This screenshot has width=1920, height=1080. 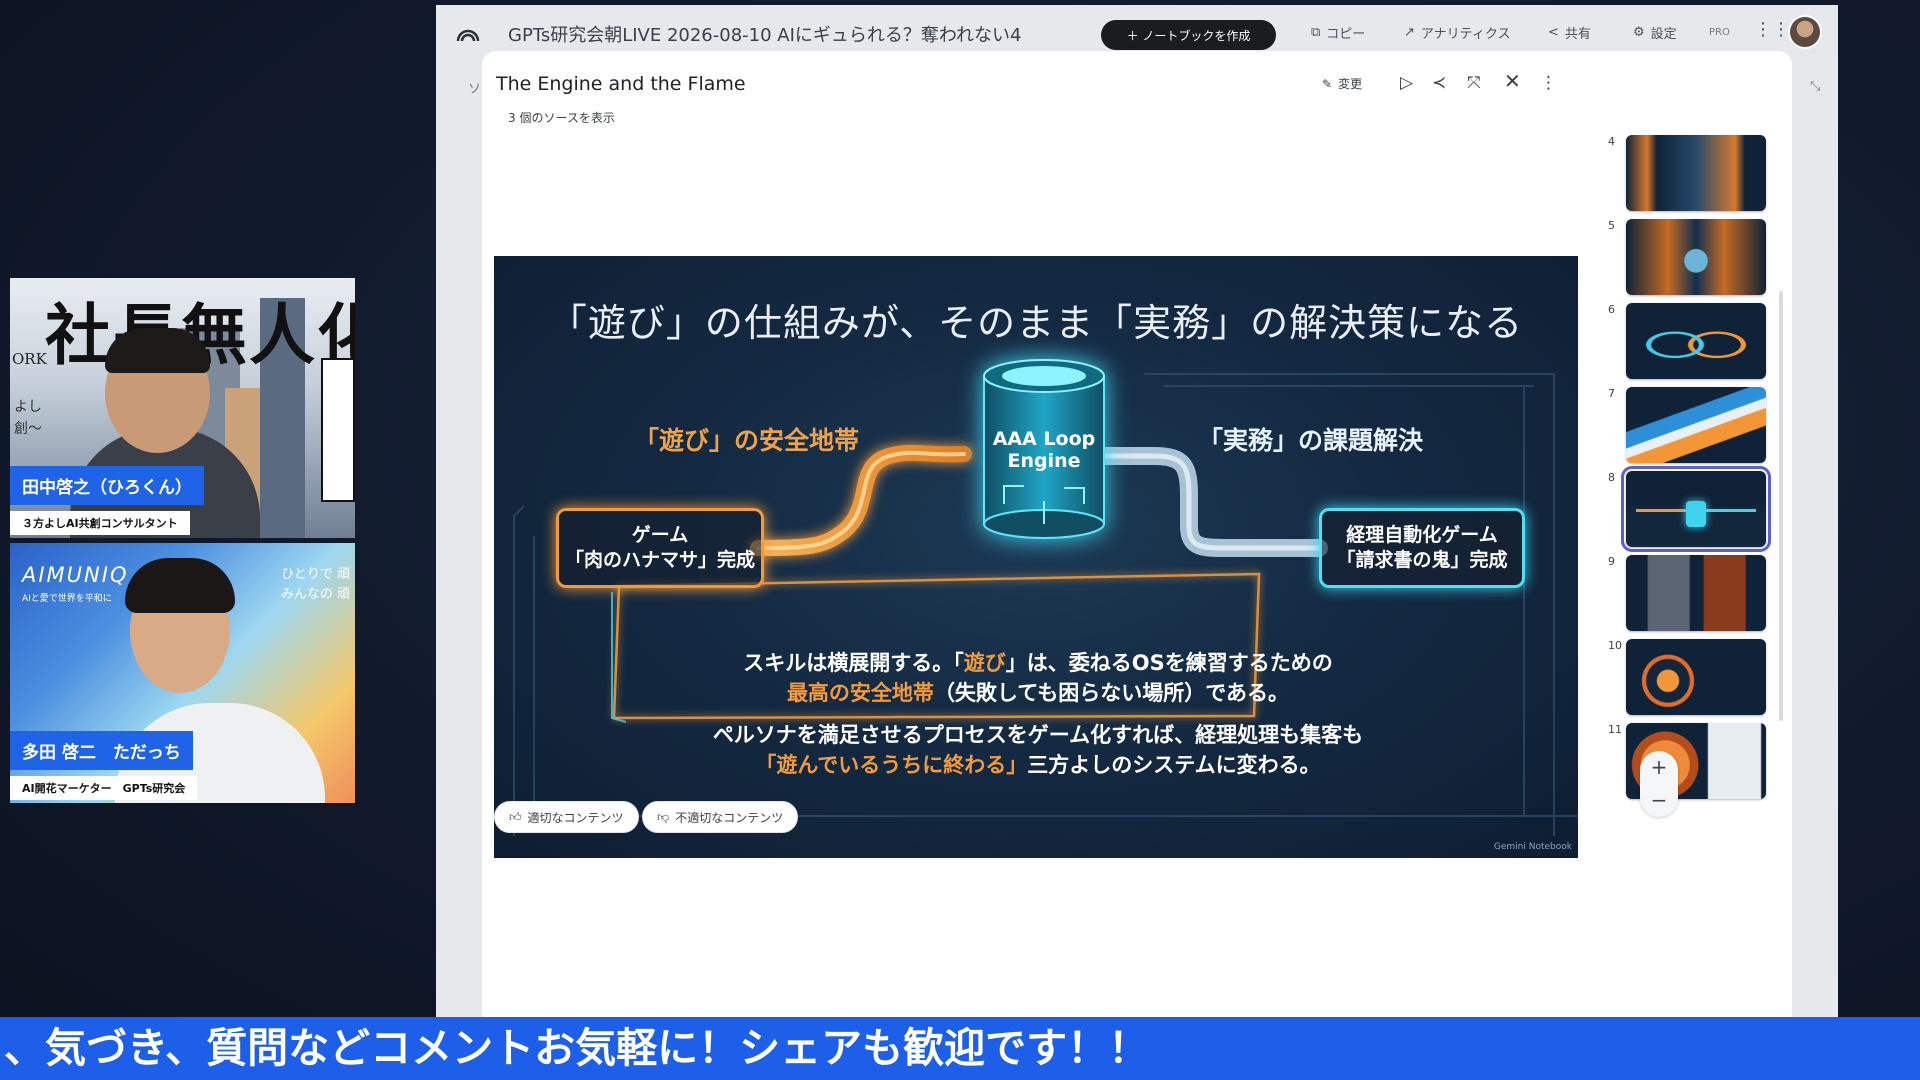 What do you see at coordinates (101, 750) in the screenshot?
I see `participant-name: 多田 啓二 ただっち` at bounding box center [101, 750].